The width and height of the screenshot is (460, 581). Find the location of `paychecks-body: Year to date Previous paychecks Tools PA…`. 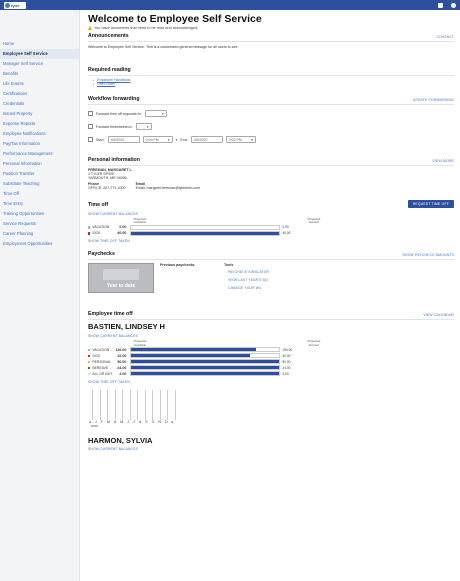

paychecks-body: Year to date Previous paychecks Tools PA… is located at coordinates (271, 278).